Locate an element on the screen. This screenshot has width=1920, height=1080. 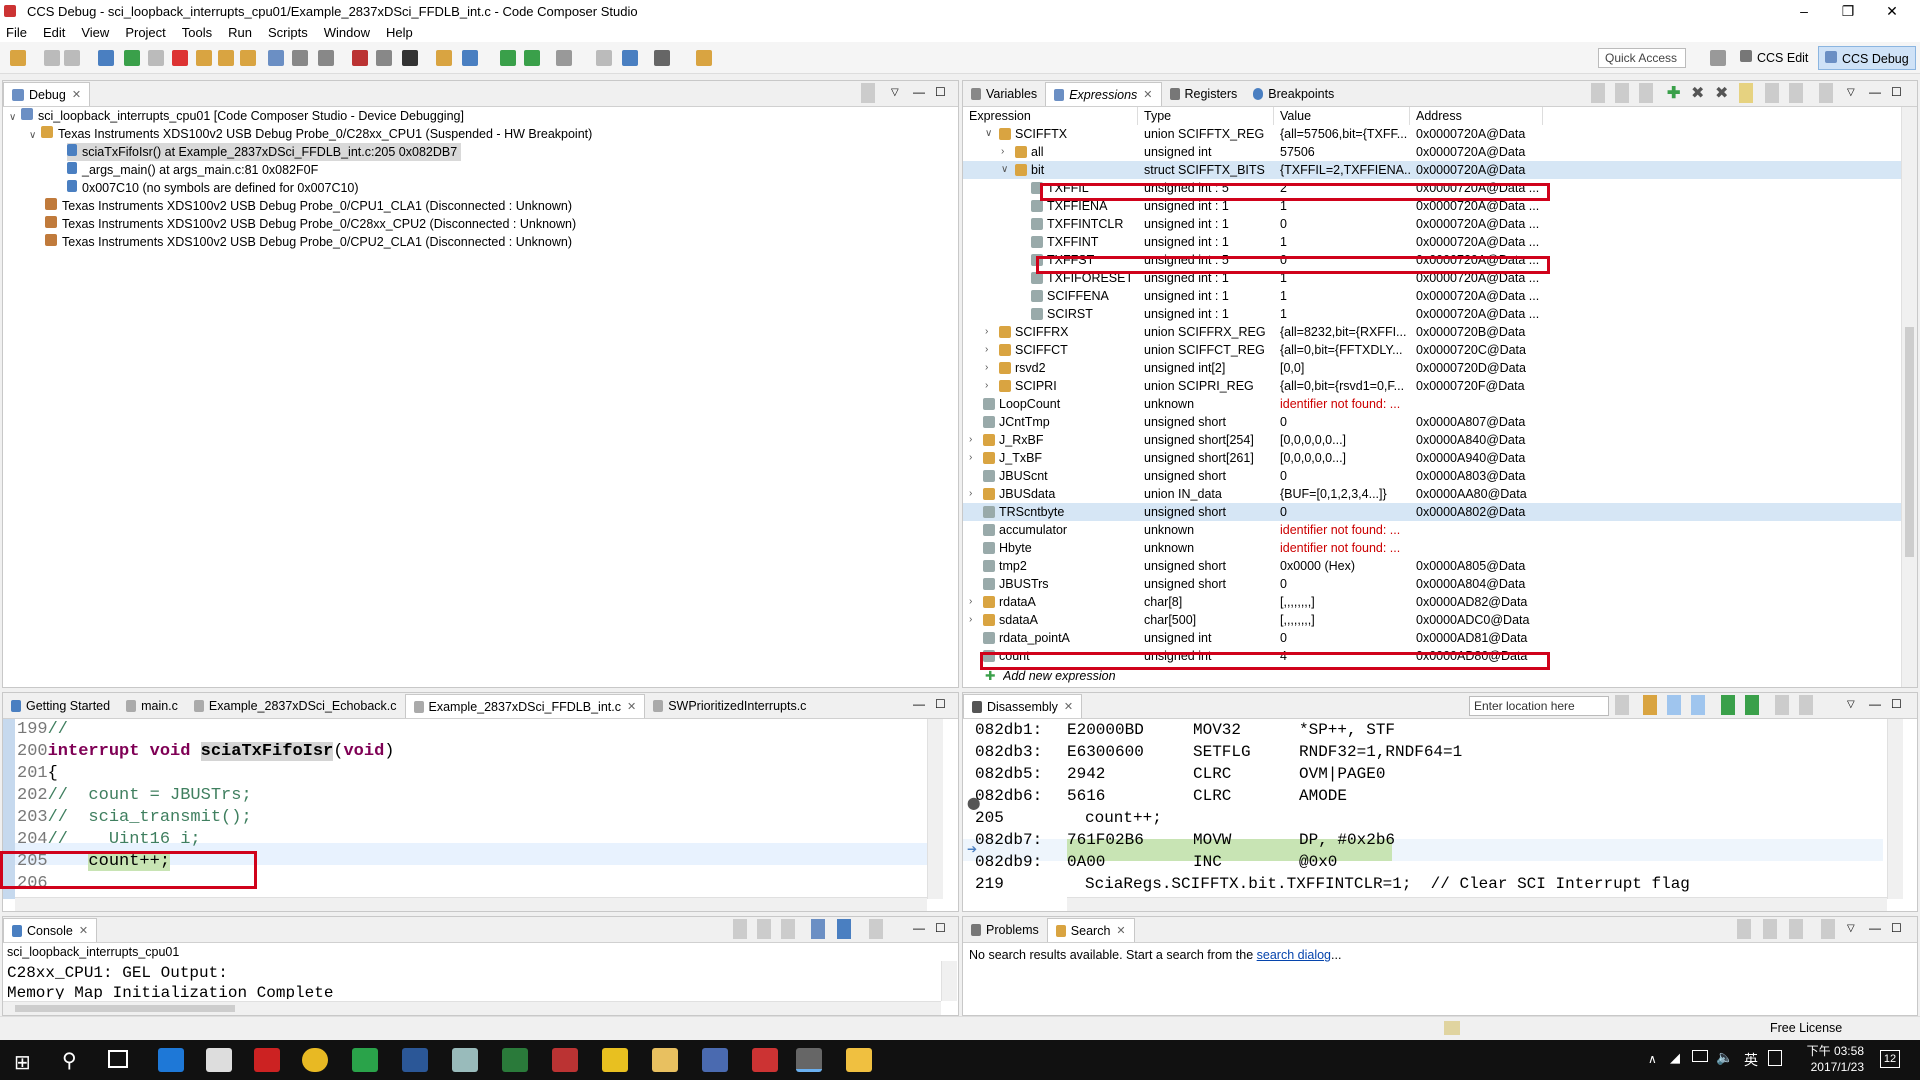
store-icon is located at coordinates (219, 1060).